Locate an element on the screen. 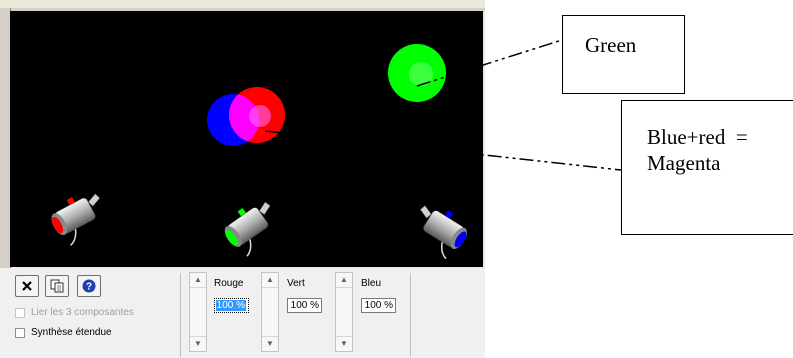  magenta-annotation-line2: Magenta is located at coordinates (684, 163).